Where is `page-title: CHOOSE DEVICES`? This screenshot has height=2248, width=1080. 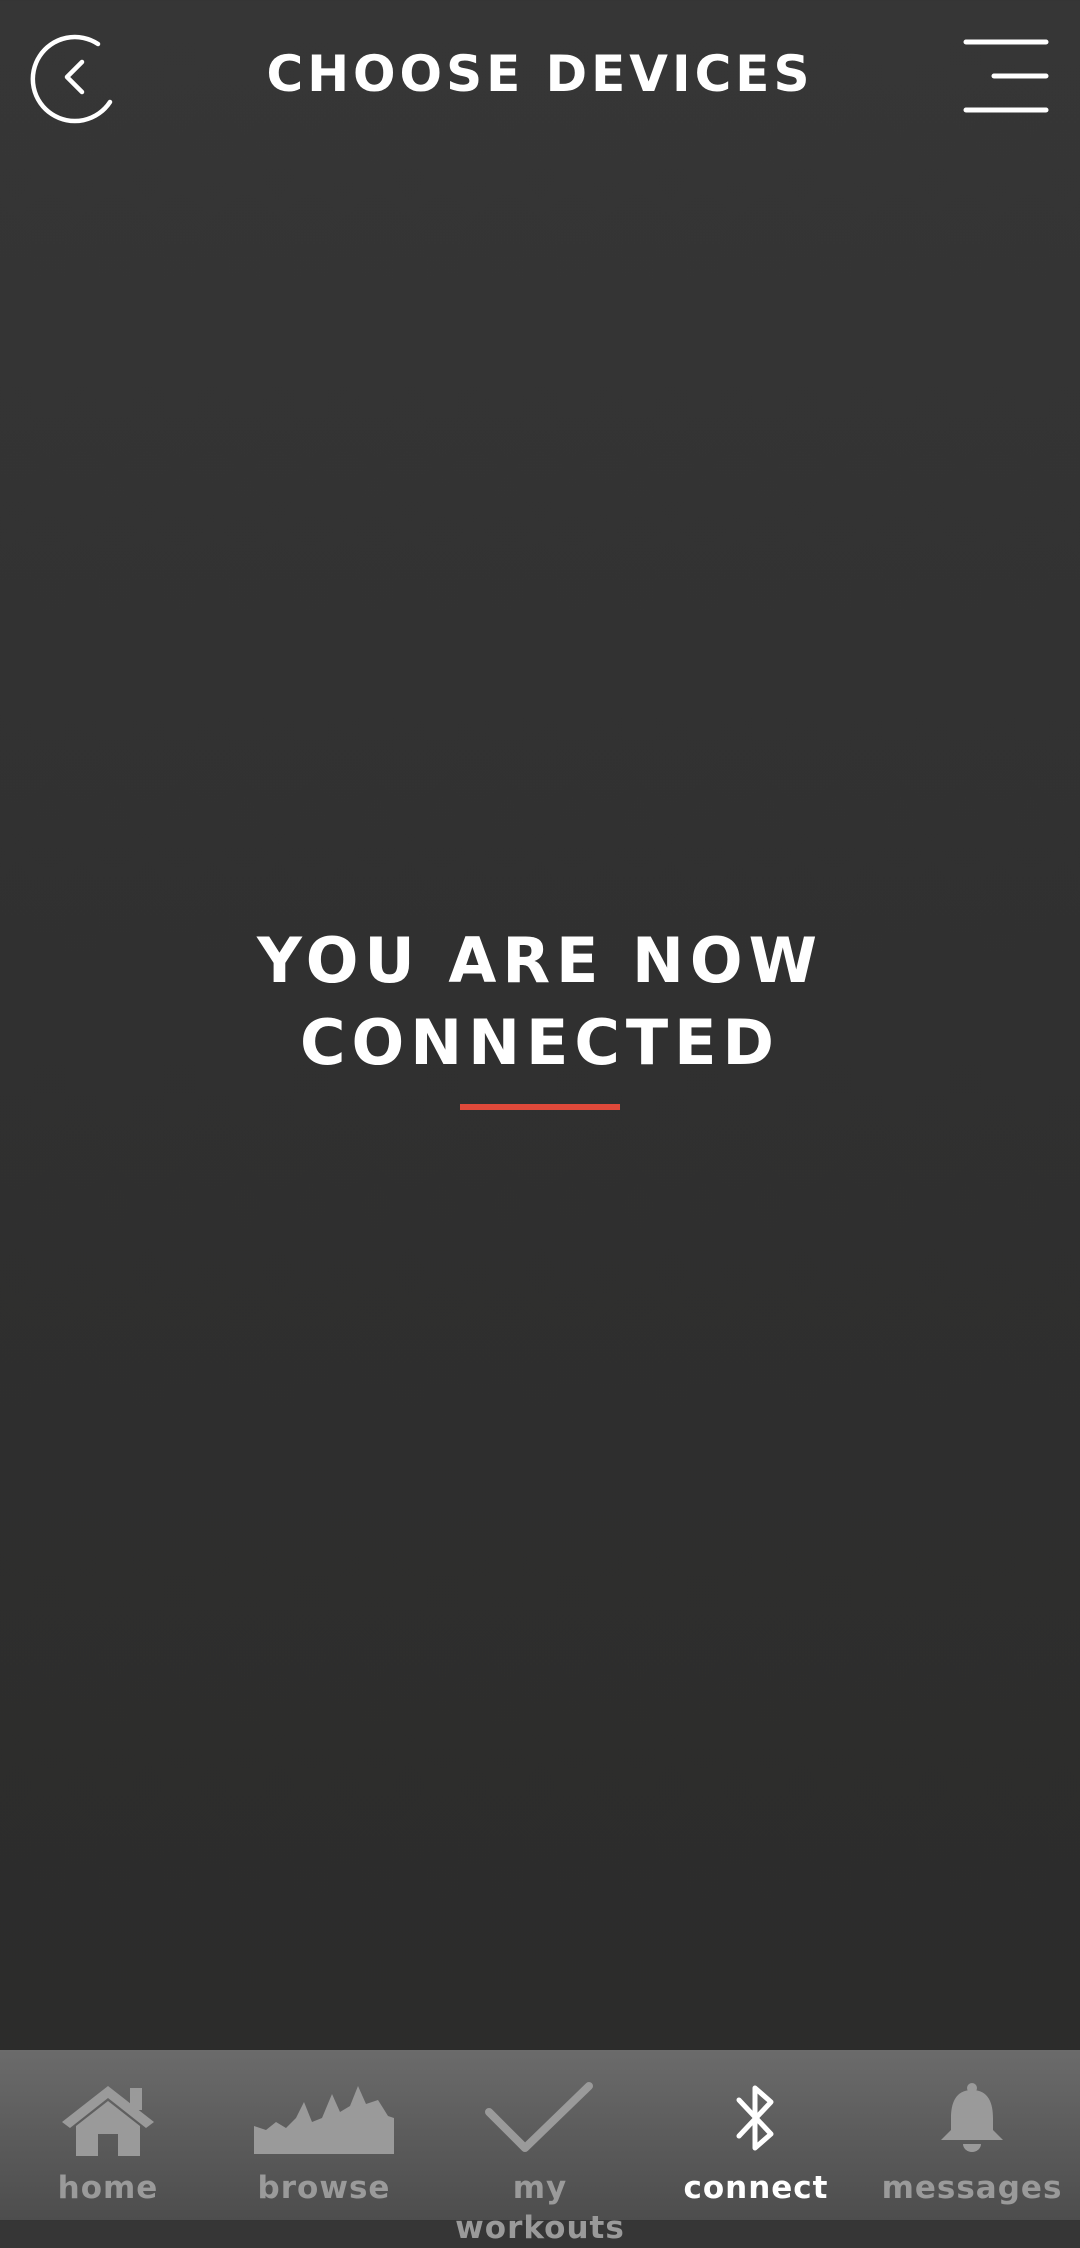 page-title: CHOOSE DEVICES is located at coordinates (540, 74).